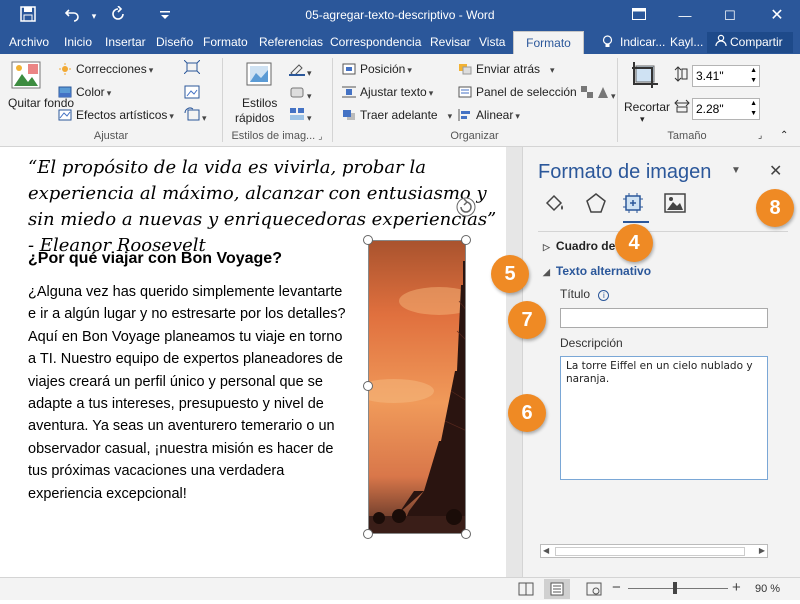 The width and height of the screenshot is (800, 604). I want to click on zoom-level: 90 %, so click(767, 589).